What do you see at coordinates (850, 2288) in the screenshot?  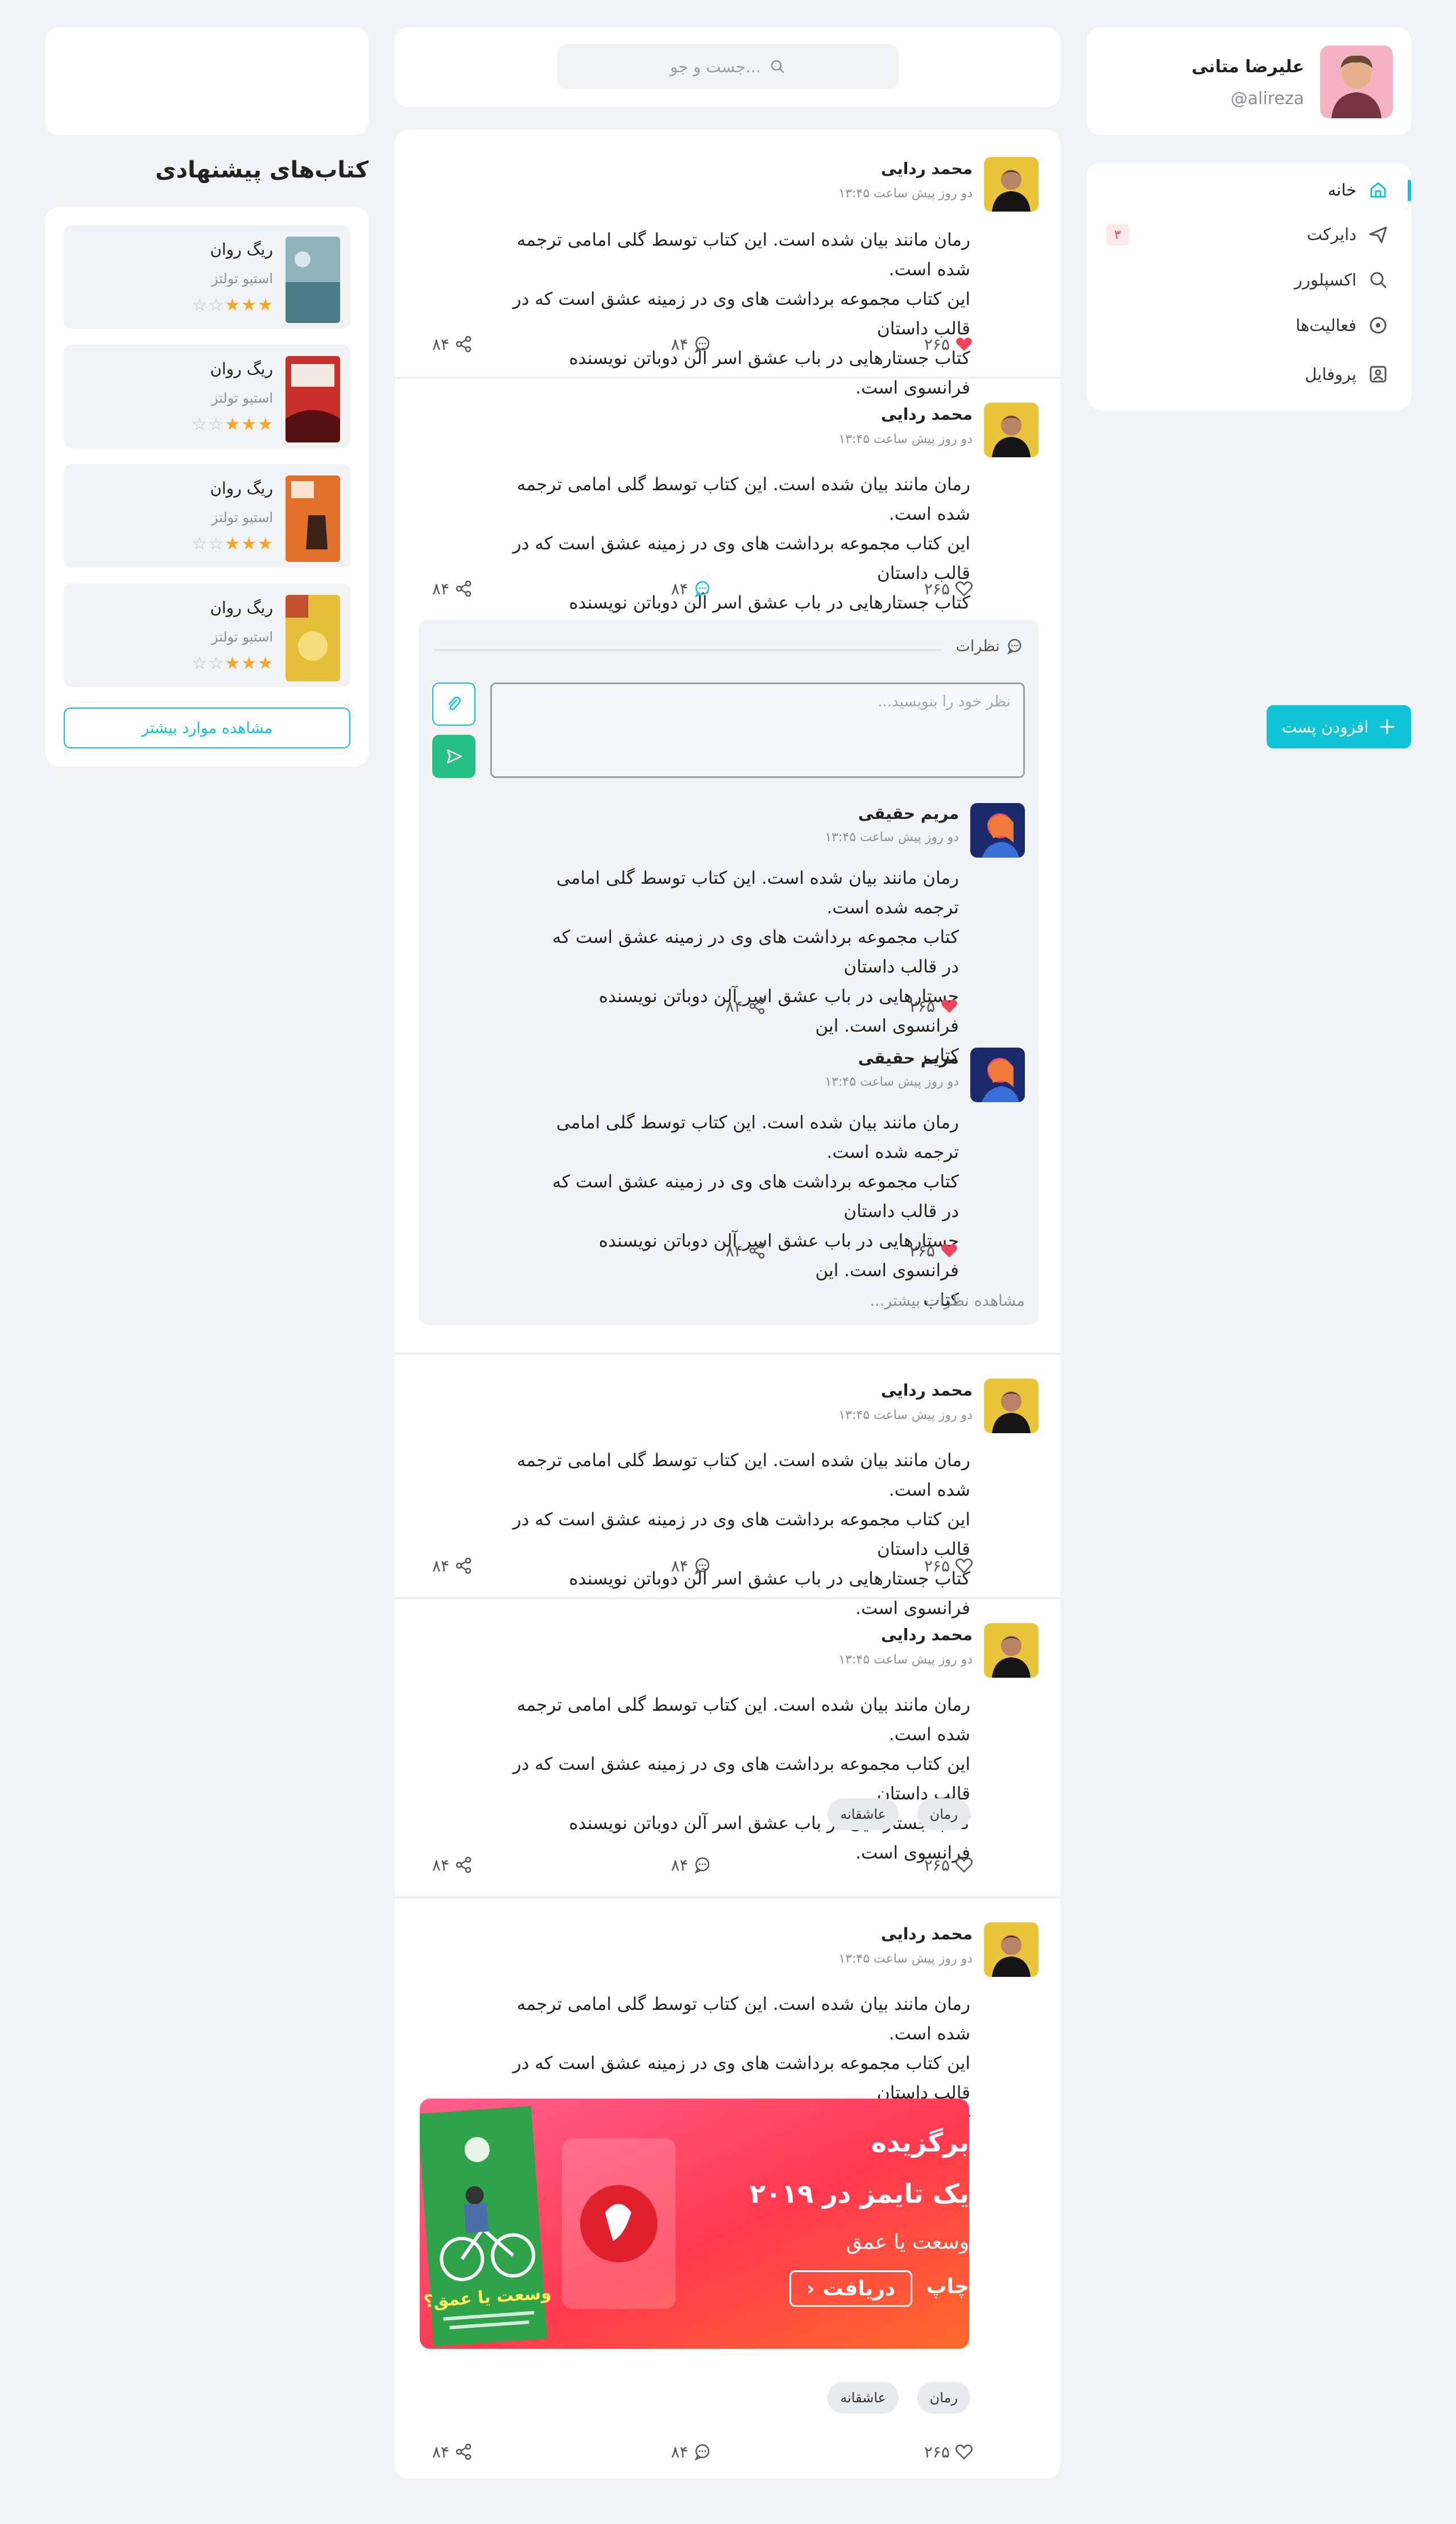 I see `banner-download-button: دریافت ‹` at bounding box center [850, 2288].